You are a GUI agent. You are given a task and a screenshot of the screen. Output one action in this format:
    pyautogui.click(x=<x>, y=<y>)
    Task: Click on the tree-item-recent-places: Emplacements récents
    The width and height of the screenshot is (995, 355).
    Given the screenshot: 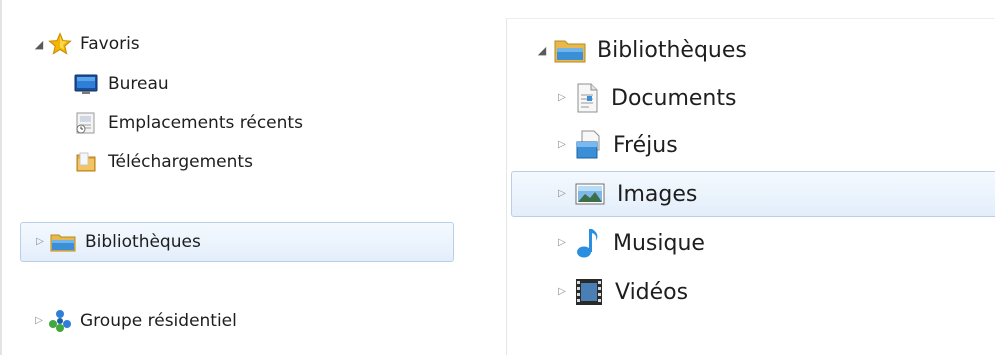 What is the action you would take?
    pyautogui.click(x=188, y=123)
    